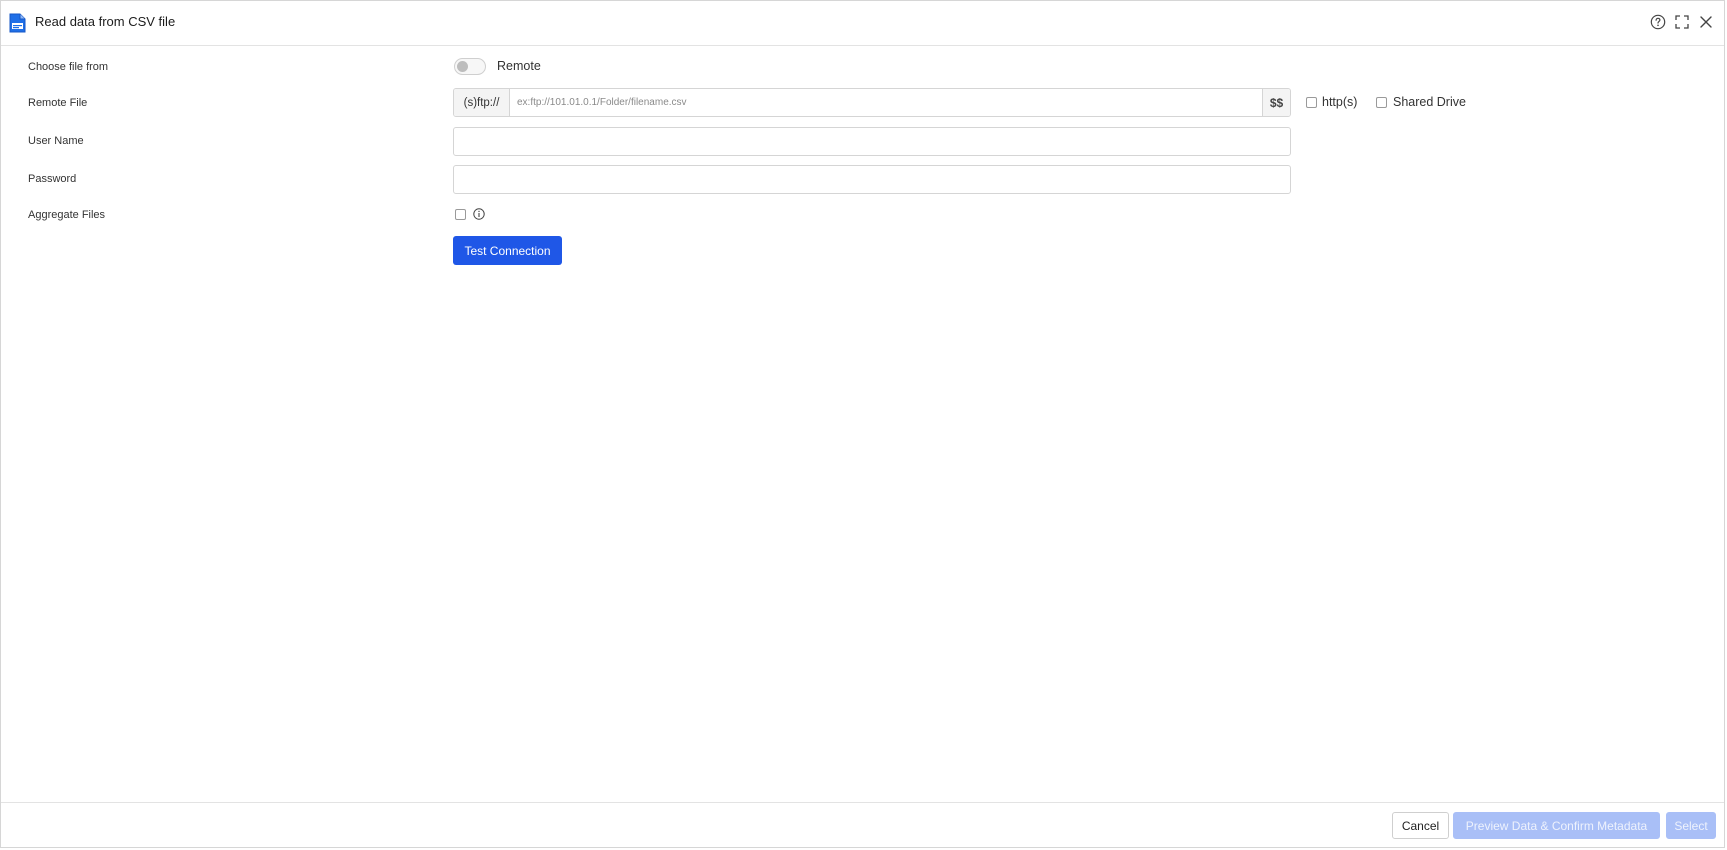  What do you see at coordinates (17, 23) in the screenshot?
I see `csv-file-icon` at bounding box center [17, 23].